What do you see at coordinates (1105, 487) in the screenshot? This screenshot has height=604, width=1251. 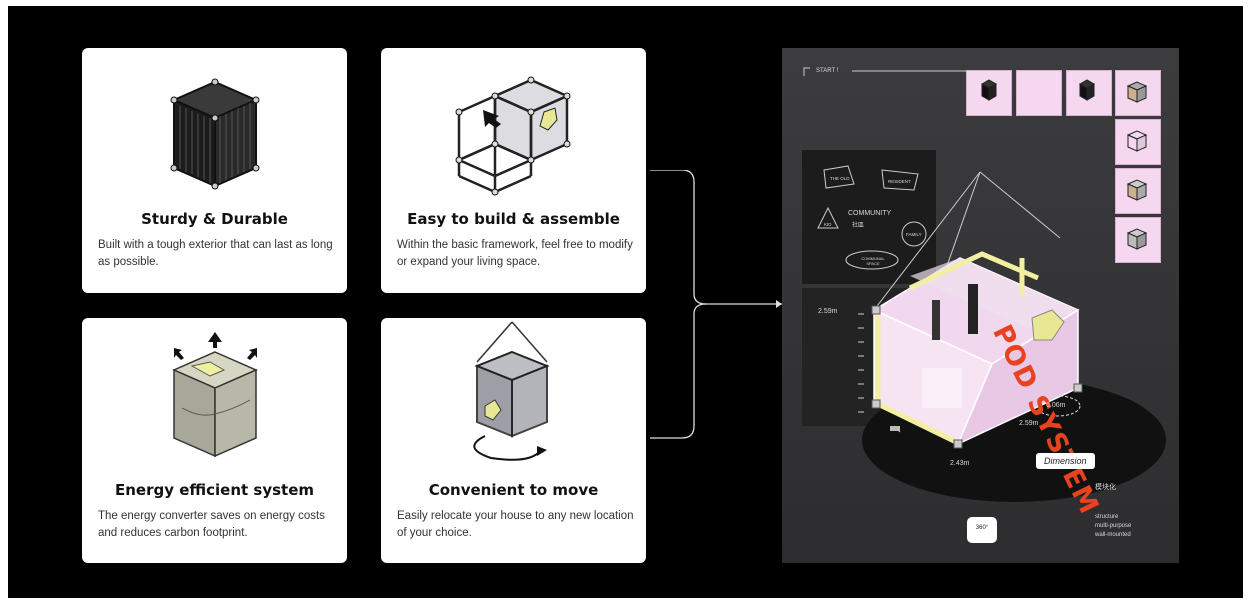 I see `module-title: 模块化` at bounding box center [1105, 487].